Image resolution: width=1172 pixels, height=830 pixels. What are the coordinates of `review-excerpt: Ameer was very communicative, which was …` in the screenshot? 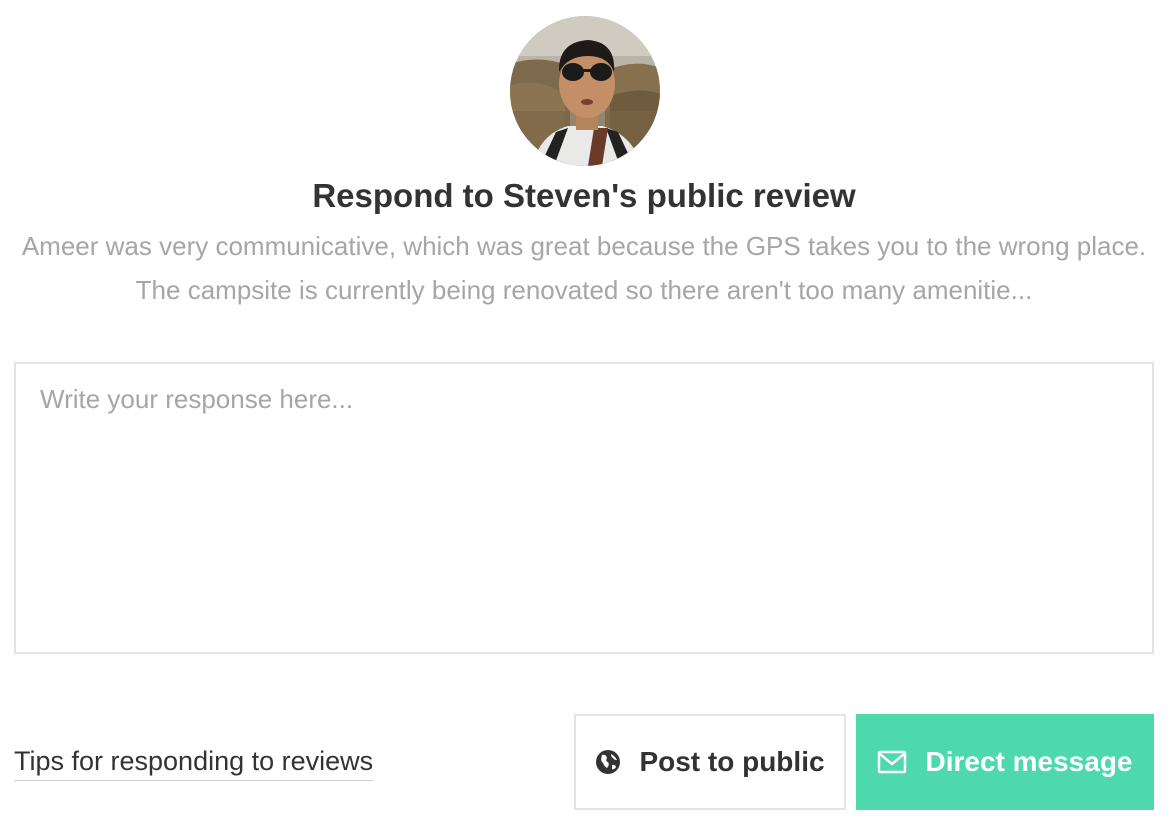 It's located at (584, 268).